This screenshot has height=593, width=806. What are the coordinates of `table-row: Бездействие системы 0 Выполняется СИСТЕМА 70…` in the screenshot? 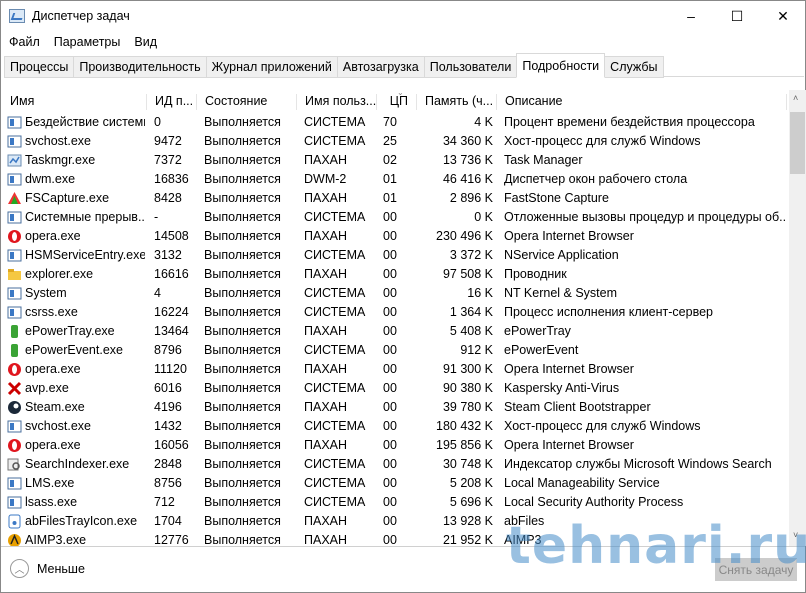 It's located at (395, 122).